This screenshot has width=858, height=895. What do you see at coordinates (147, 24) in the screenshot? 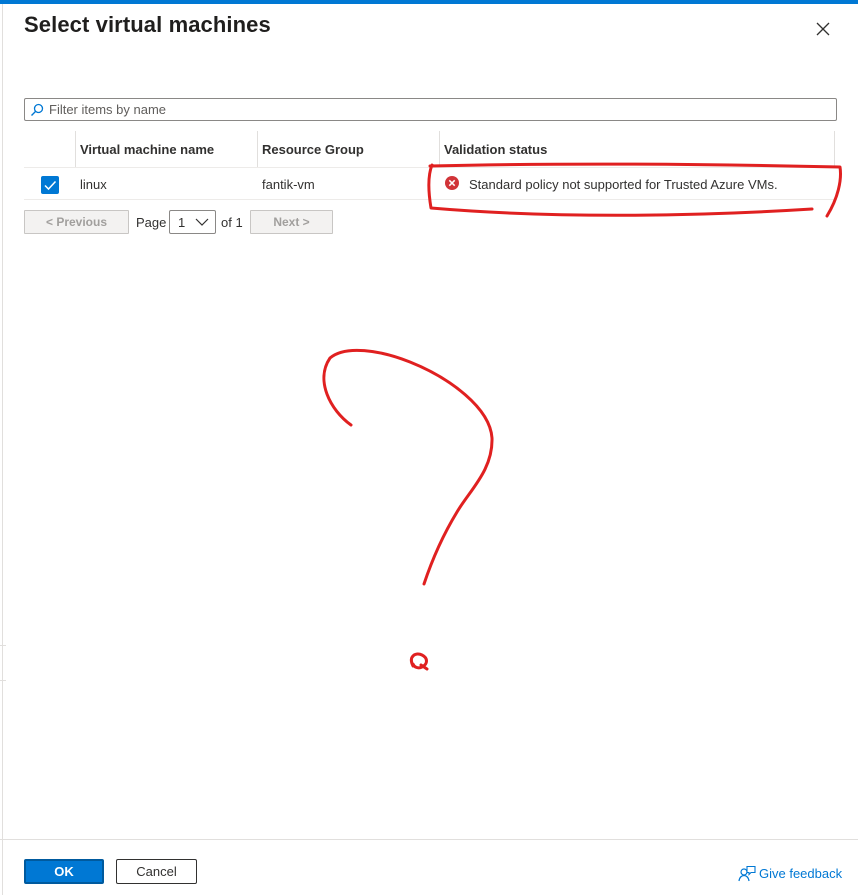
I see `dialog-title: Select virtual machines` at bounding box center [147, 24].